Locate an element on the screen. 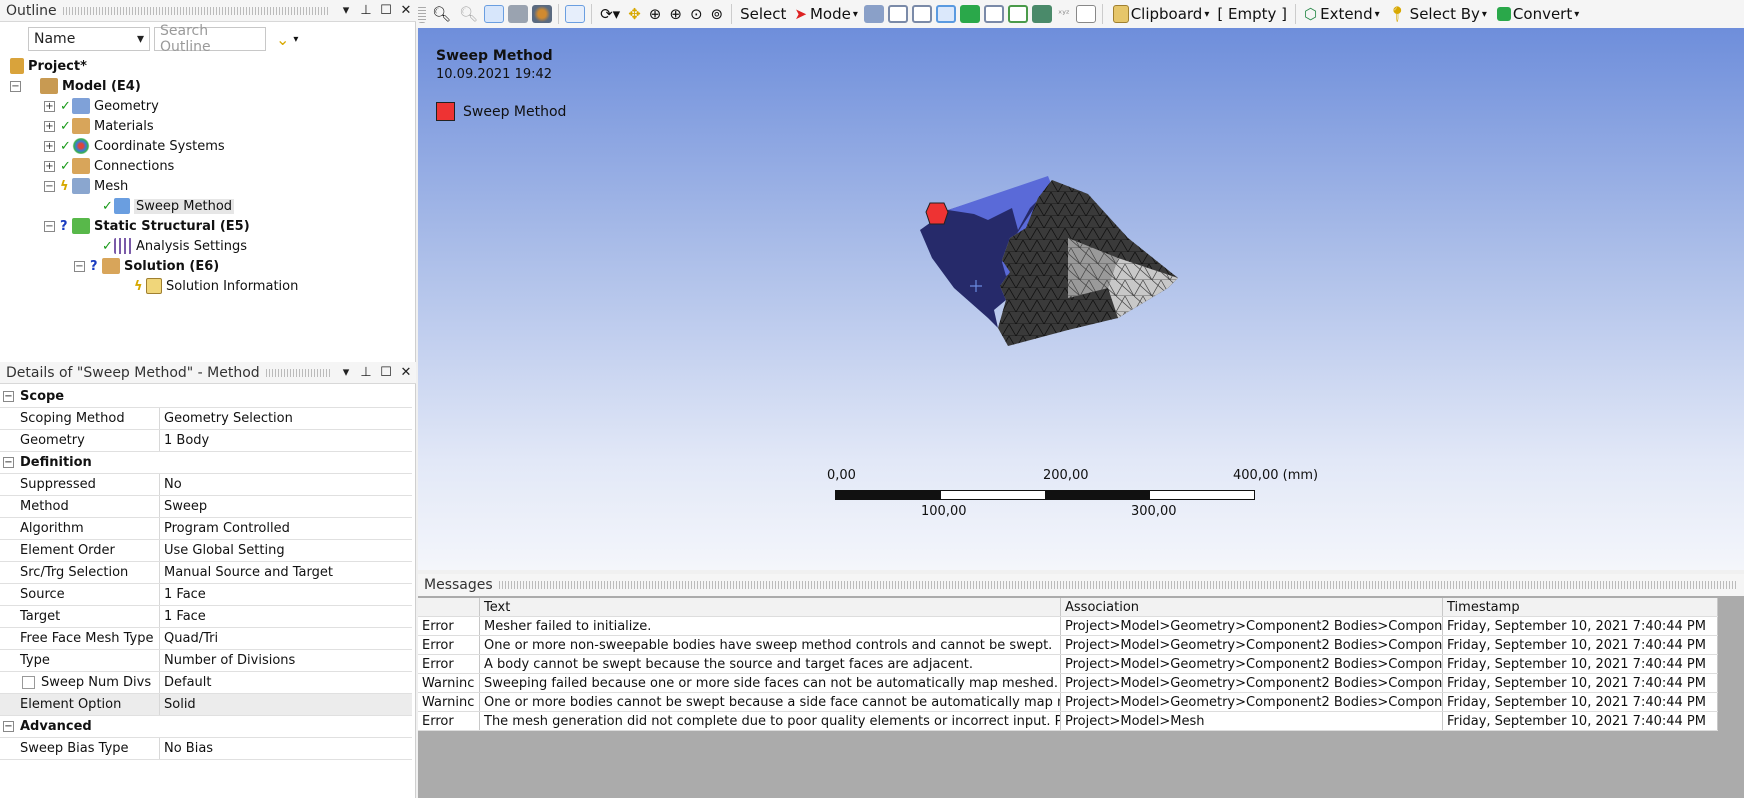 The width and height of the screenshot is (1744, 798). filter-dropdown-icon: ▾ is located at coordinates (295, 39).